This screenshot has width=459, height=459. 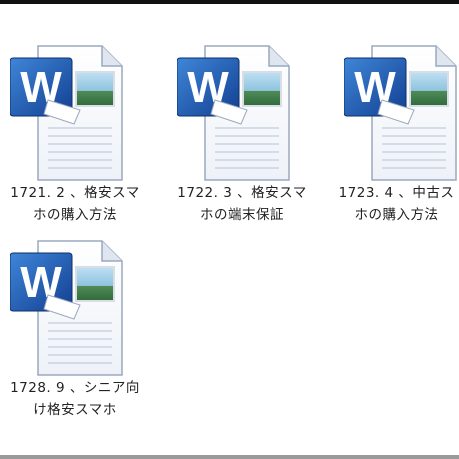 I want to click on file-name: 1722. 3 、格安スマ ホの端末保証, so click(x=242, y=204).